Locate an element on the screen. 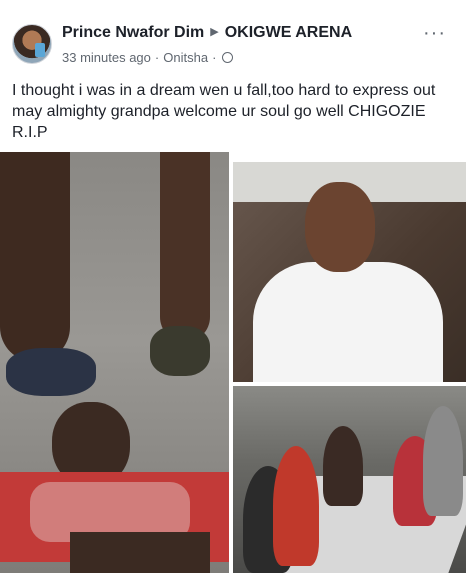  photo-figure-torso is located at coordinates (140, 552).